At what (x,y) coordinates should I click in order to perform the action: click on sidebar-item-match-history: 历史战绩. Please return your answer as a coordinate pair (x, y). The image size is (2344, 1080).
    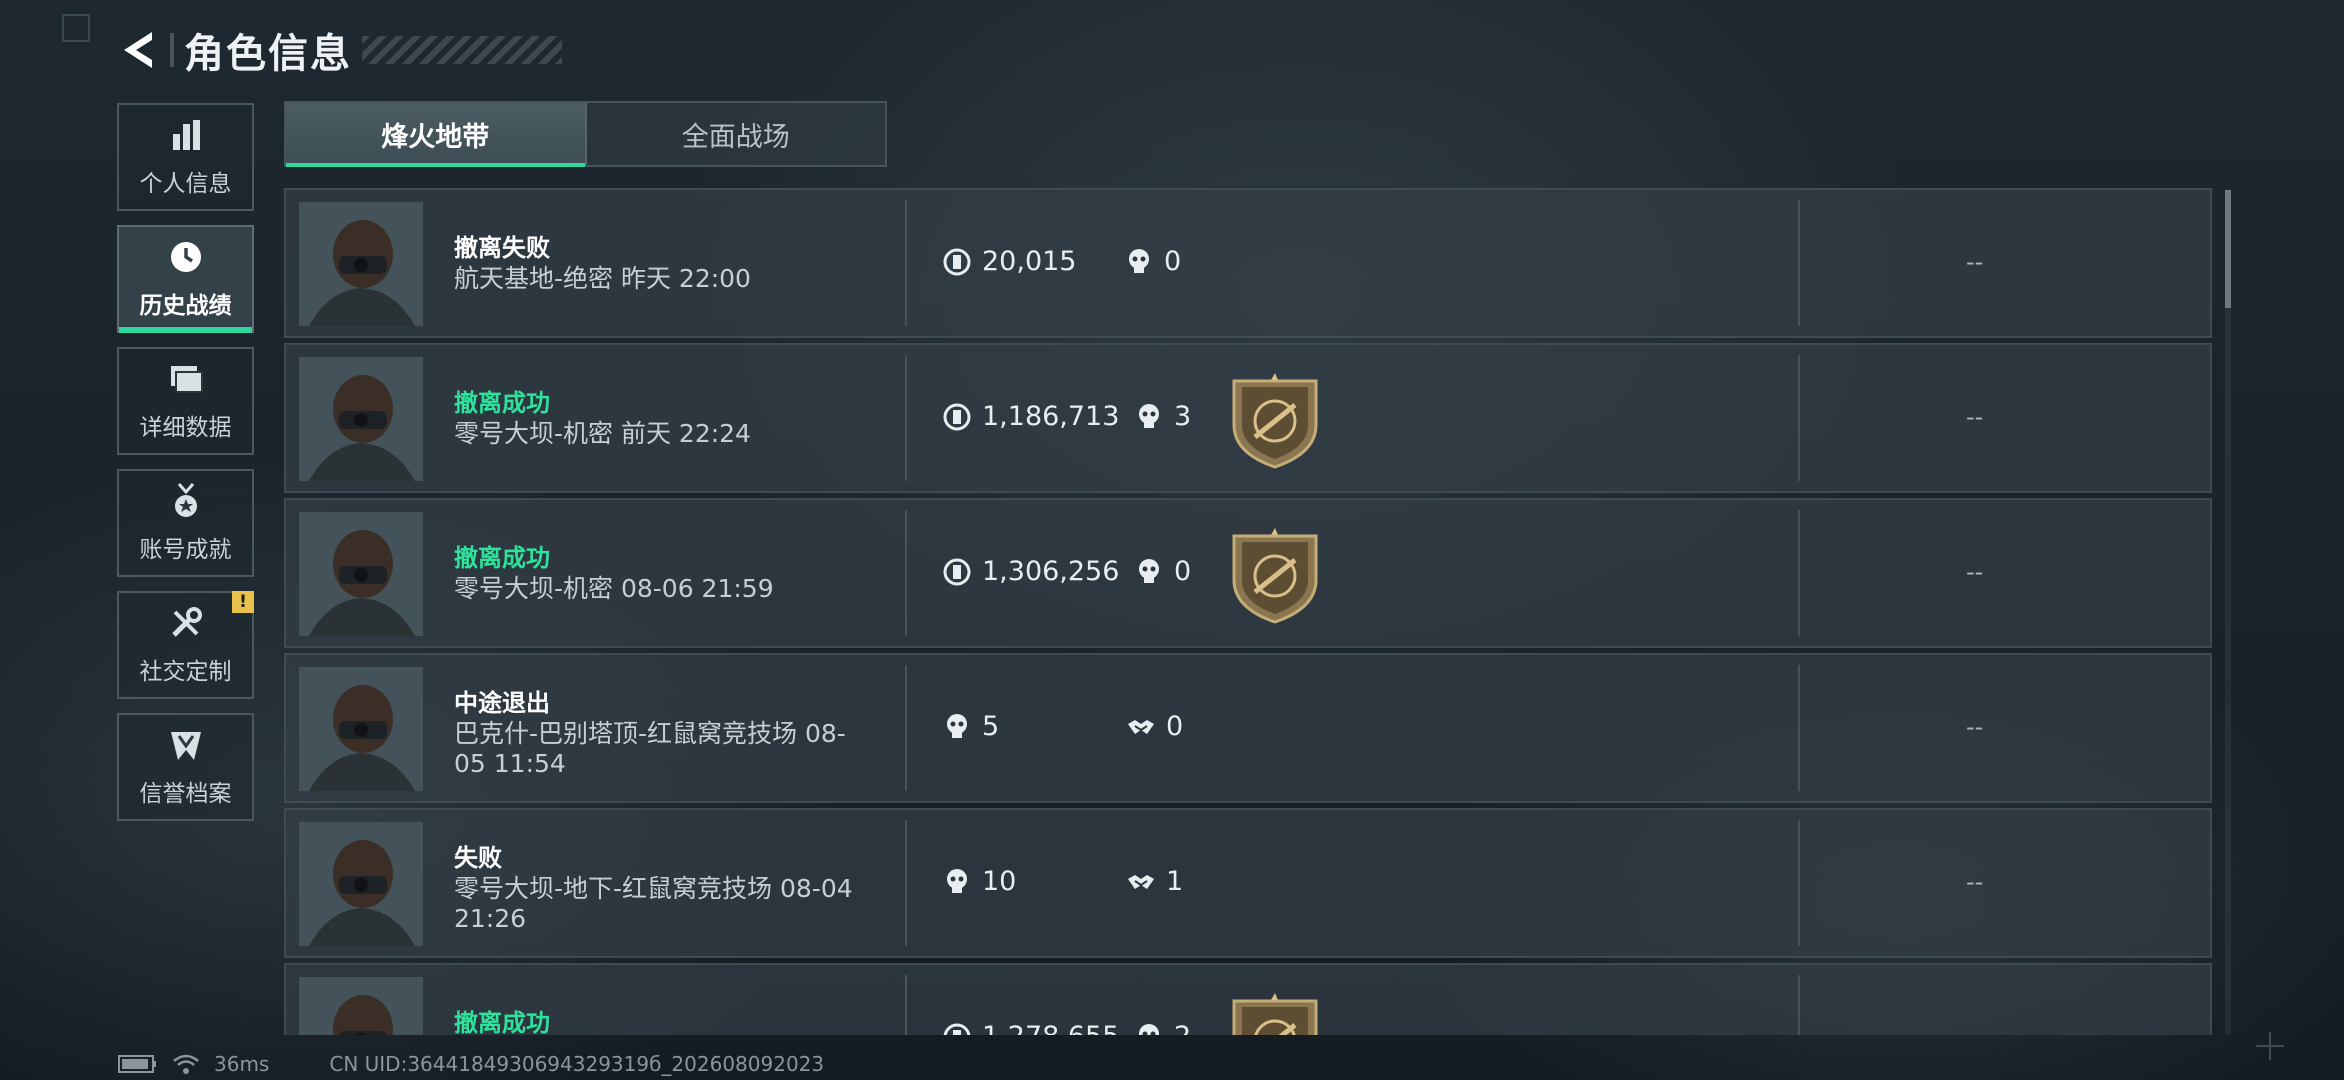
    Looking at the image, I should click on (185, 279).